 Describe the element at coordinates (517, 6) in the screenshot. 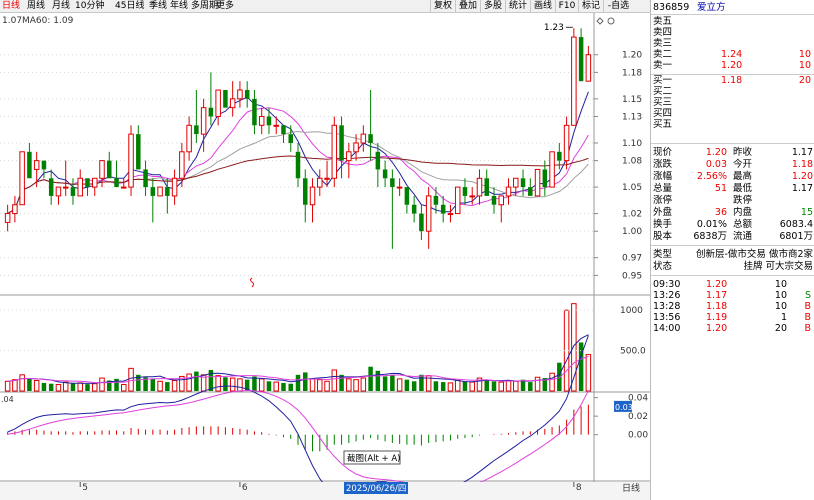

I see `toolbar-button-4: 统计` at that location.